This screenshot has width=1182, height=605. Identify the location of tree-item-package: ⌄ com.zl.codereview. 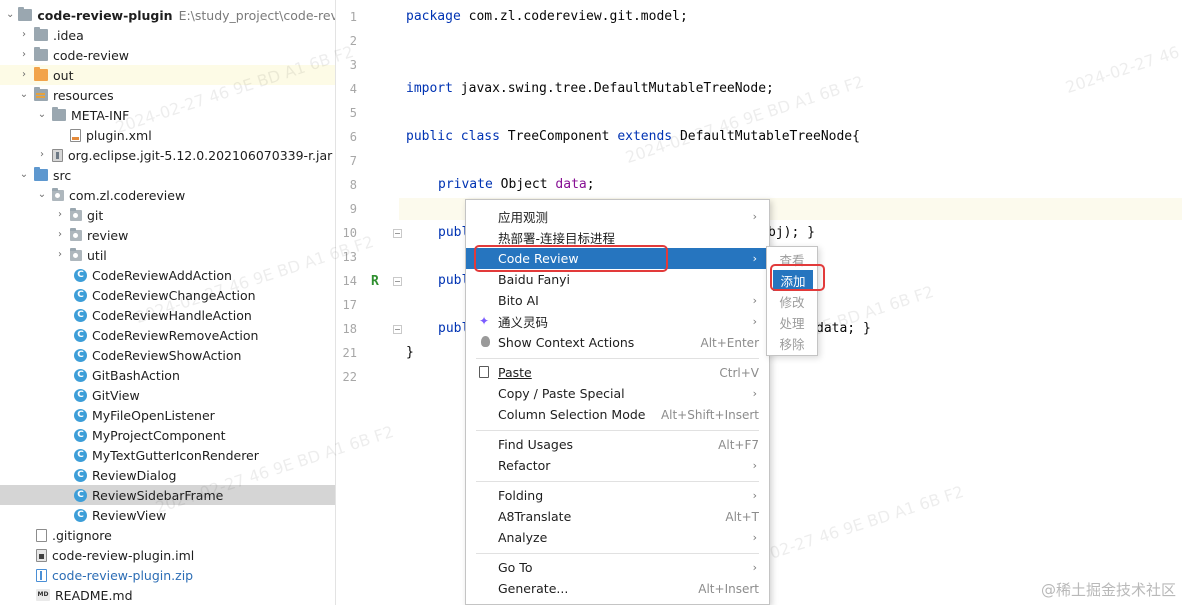
(167, 195).